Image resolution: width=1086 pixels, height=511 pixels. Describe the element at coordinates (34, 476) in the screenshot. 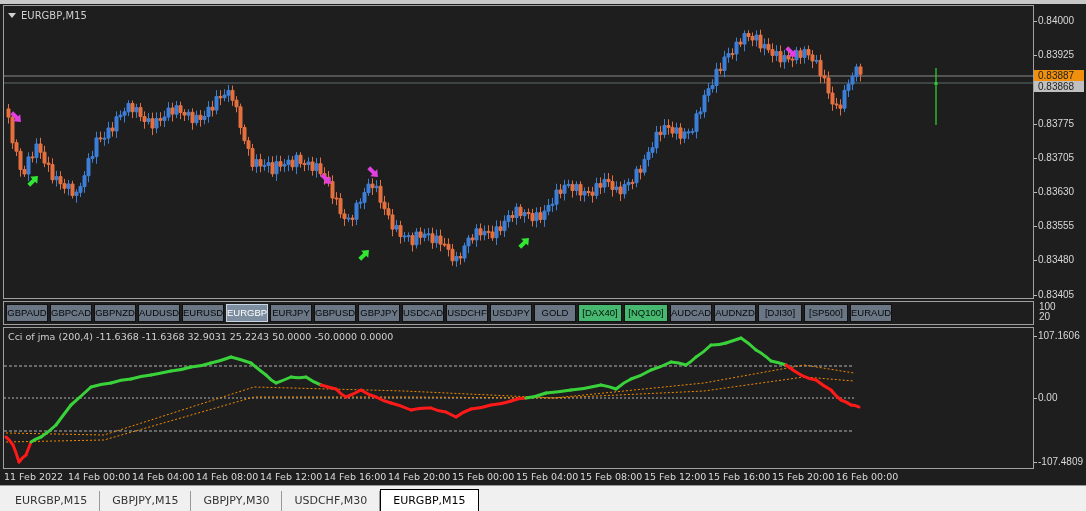

I see `time-label: 11 Feb 2022` at that location.